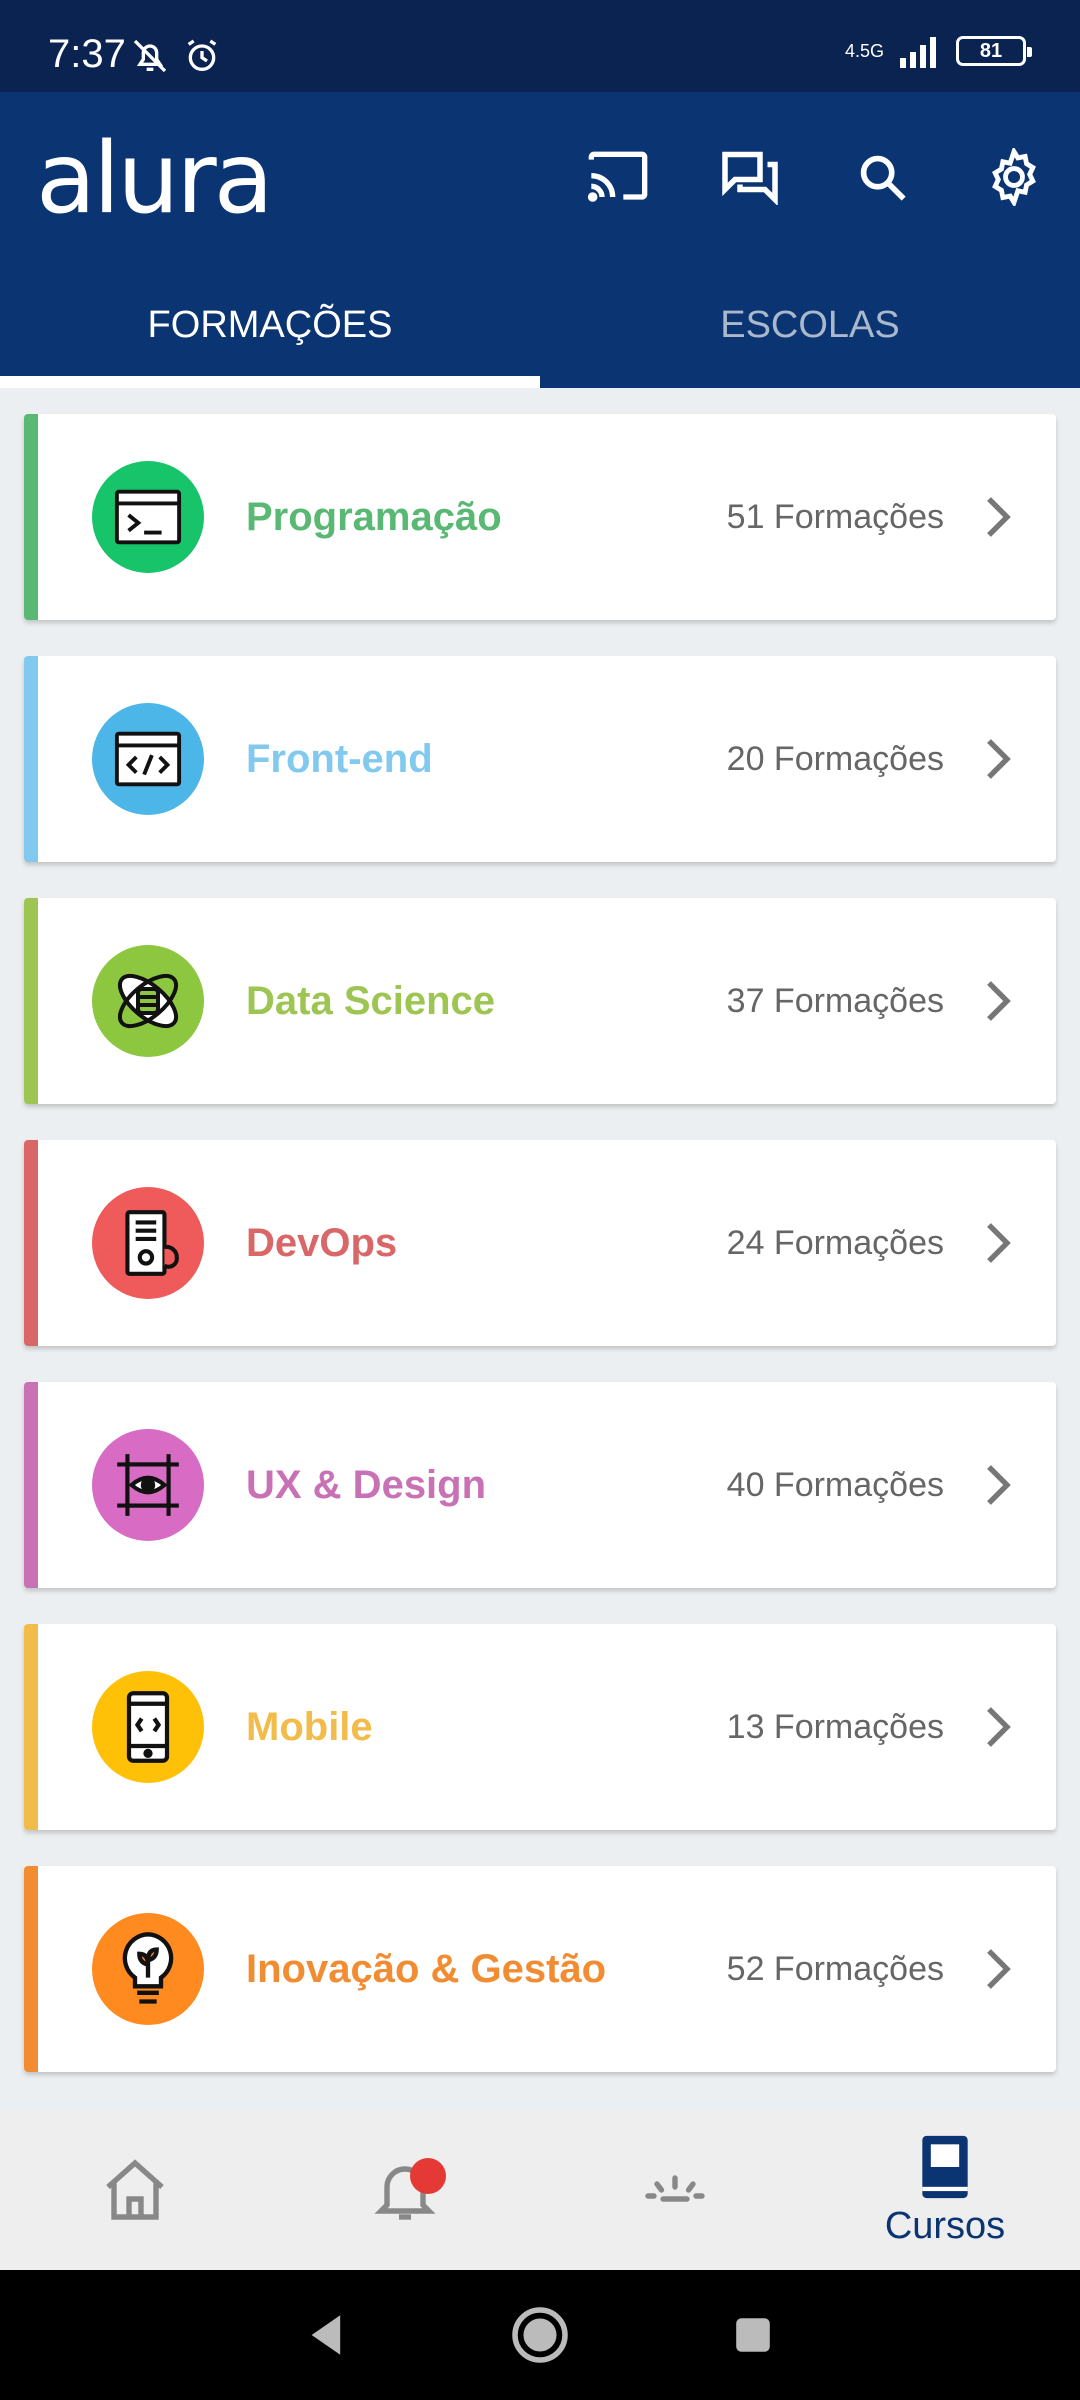 The image size is (1080, 2400). I want to click on search-button, so click(882, 177).